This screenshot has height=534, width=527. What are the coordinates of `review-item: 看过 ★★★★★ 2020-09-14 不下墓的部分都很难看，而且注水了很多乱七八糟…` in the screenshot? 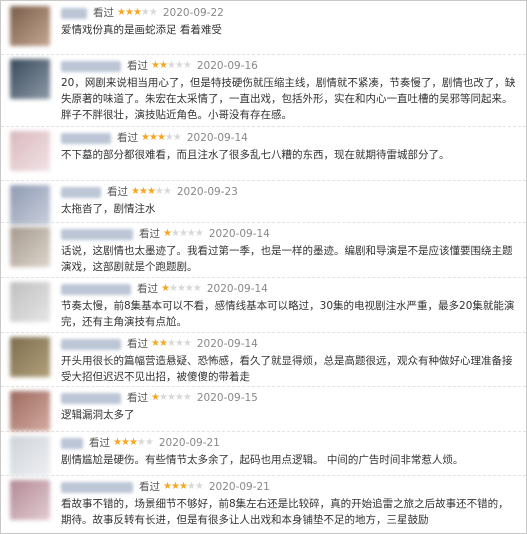 It's located at (263, 153).